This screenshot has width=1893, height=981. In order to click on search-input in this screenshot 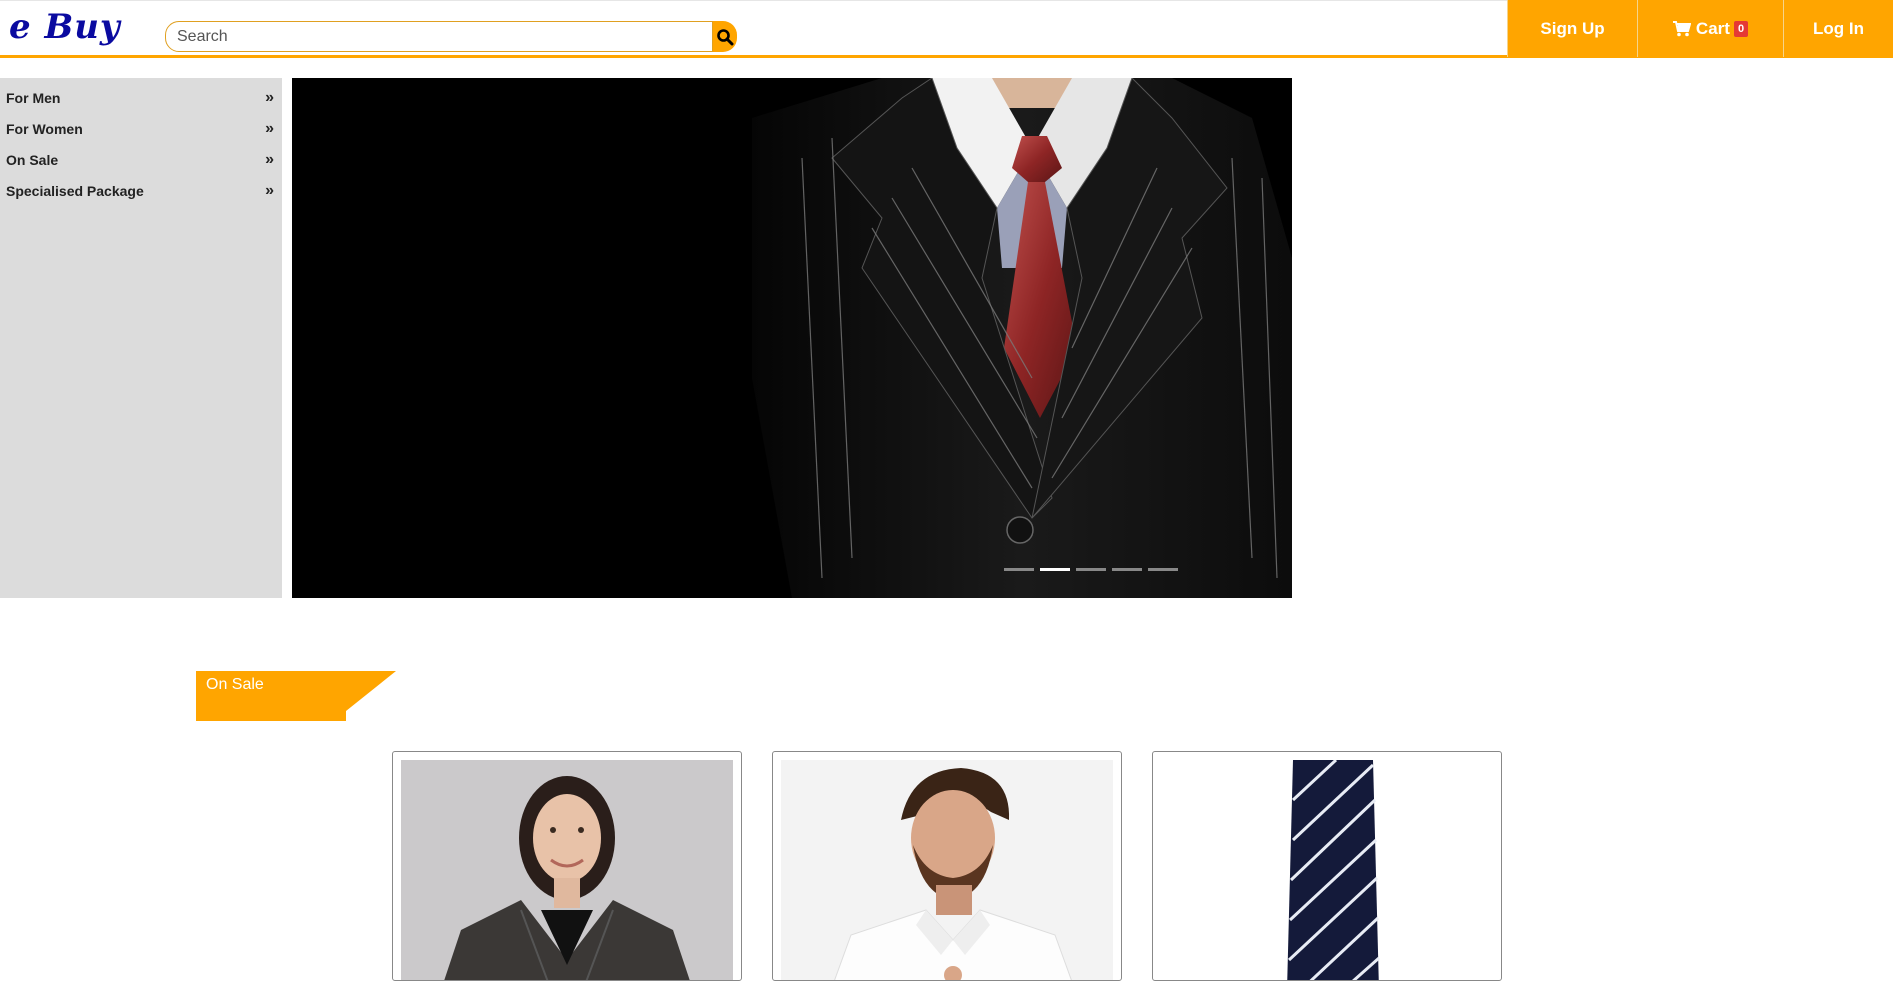, I will do `click(439, 36)`.